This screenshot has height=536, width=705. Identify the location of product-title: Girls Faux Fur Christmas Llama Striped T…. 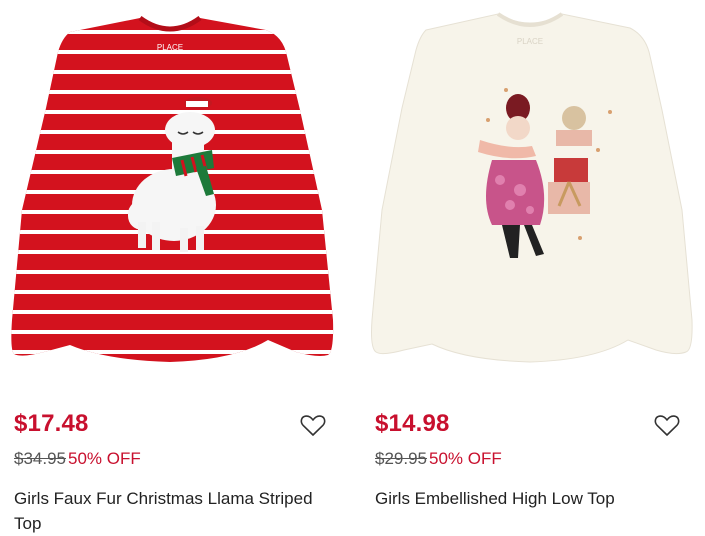
(174, 511).